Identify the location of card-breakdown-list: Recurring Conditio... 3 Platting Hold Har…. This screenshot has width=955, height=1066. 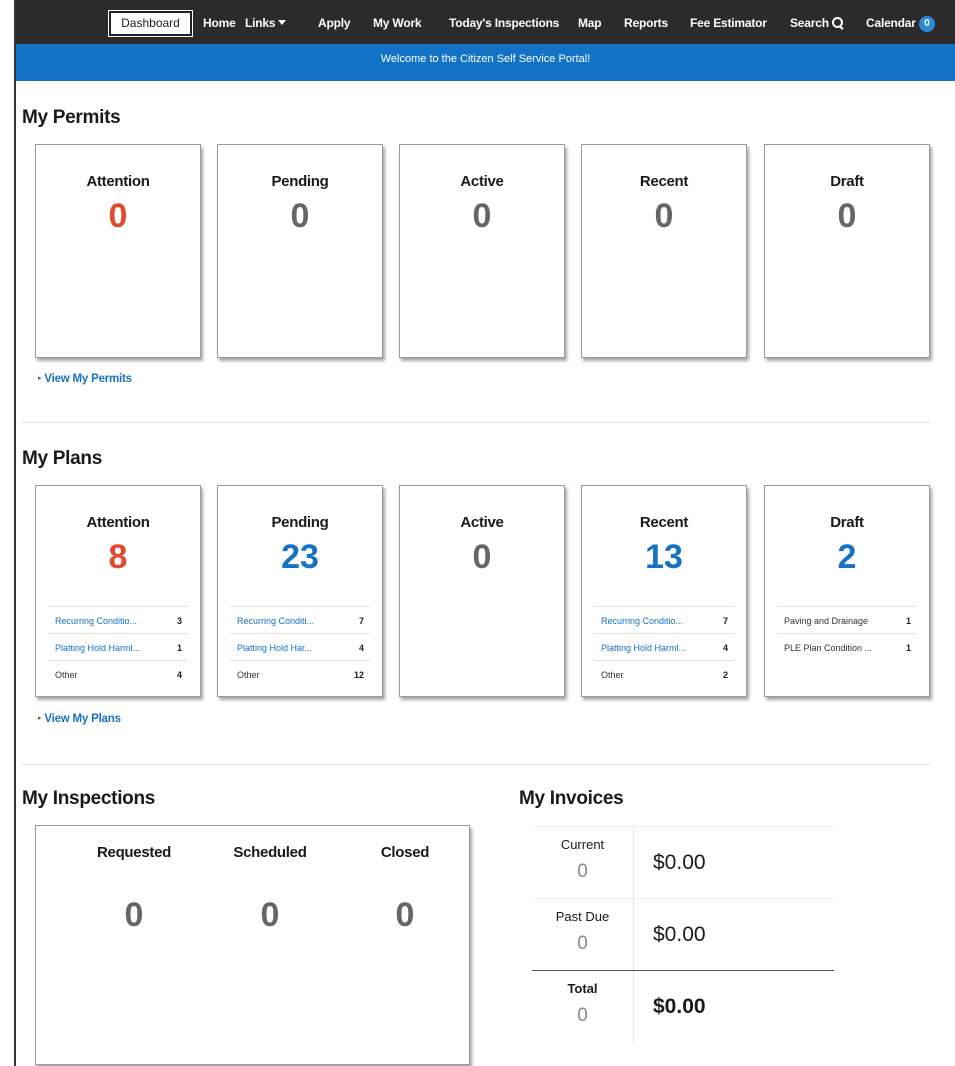
(118, 646).